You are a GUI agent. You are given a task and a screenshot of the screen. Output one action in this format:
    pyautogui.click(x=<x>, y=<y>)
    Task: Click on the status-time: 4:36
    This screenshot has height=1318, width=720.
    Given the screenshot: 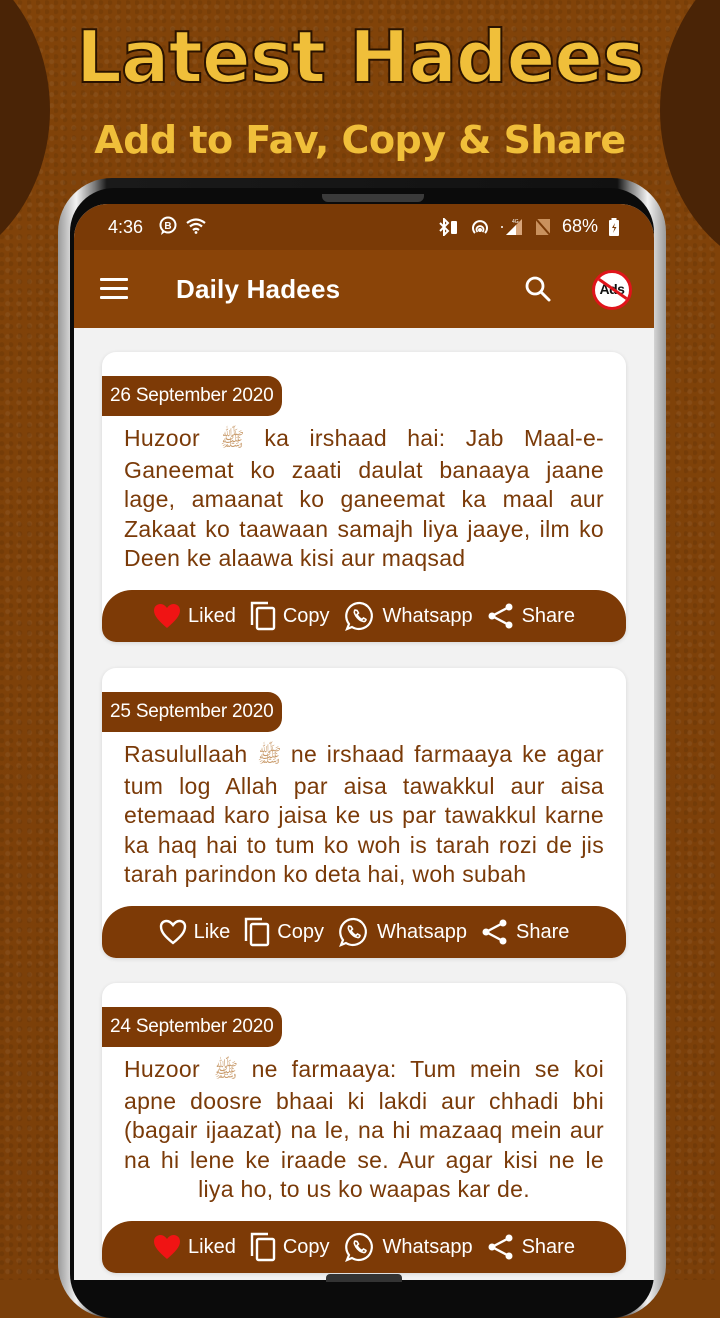 What is the action you would take?
    pyautogui.click(x=126, y=227)
    